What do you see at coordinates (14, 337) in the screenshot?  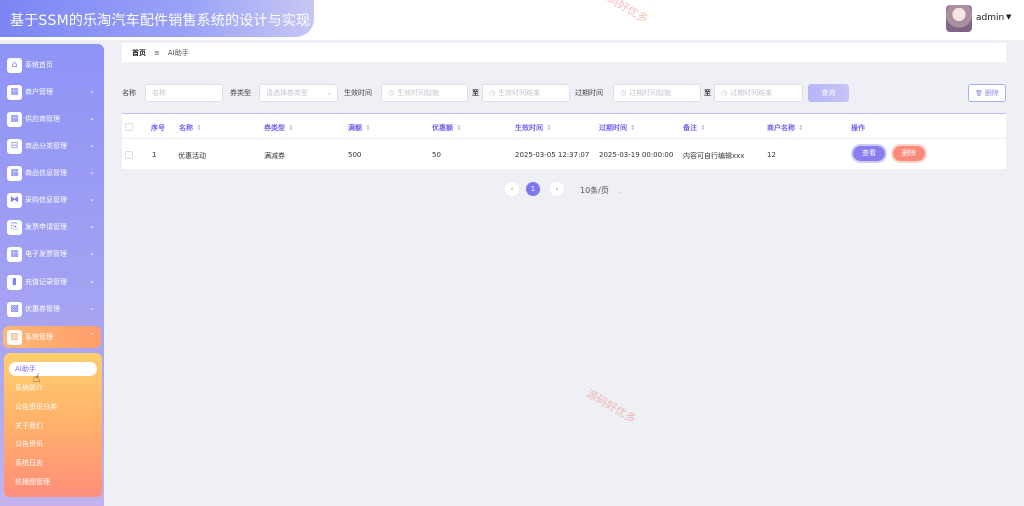 I see `book-icon: ▥` at bounding box center [14, 337].